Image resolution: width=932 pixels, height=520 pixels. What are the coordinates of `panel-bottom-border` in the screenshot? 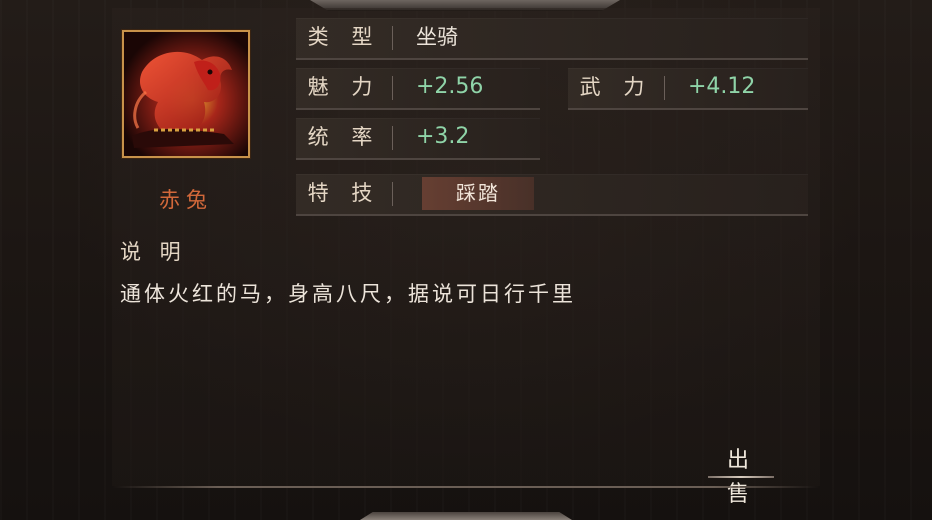 It's located at (466, 487).